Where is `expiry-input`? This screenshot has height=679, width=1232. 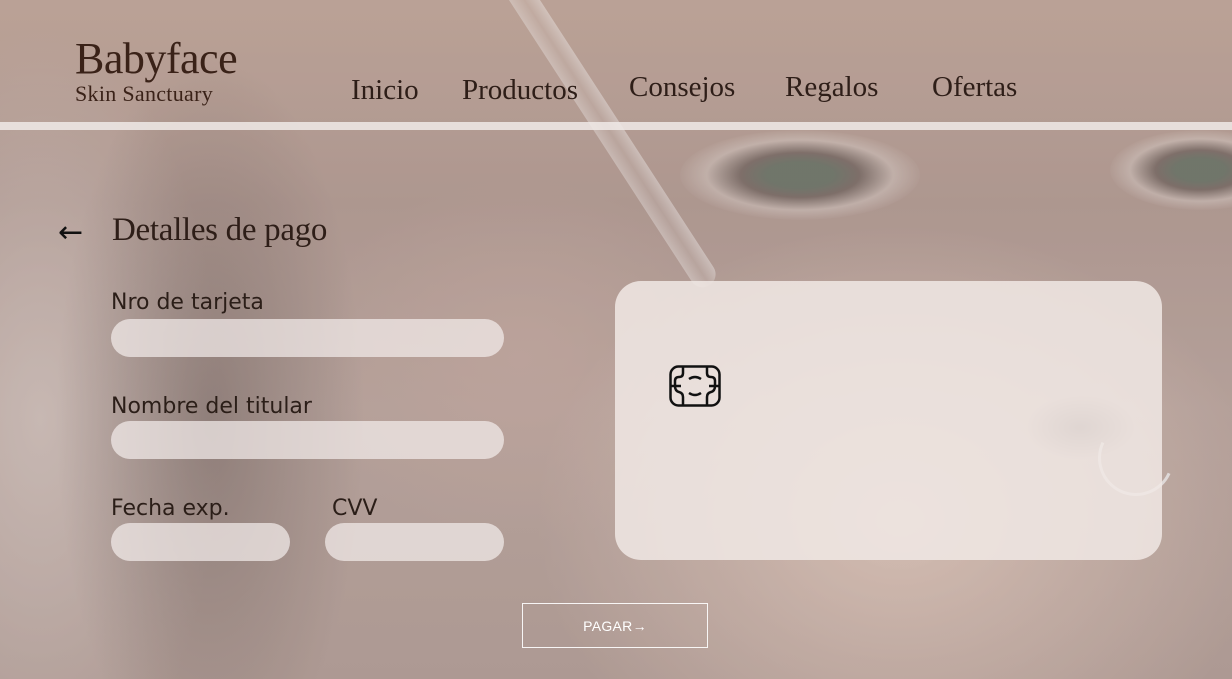
expiry-input is located at coordinates (200, 542).